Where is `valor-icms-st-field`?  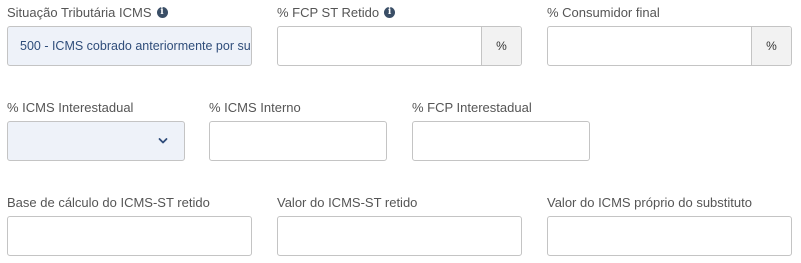
valor-icms-st-field is located at coordinates (399, 236).